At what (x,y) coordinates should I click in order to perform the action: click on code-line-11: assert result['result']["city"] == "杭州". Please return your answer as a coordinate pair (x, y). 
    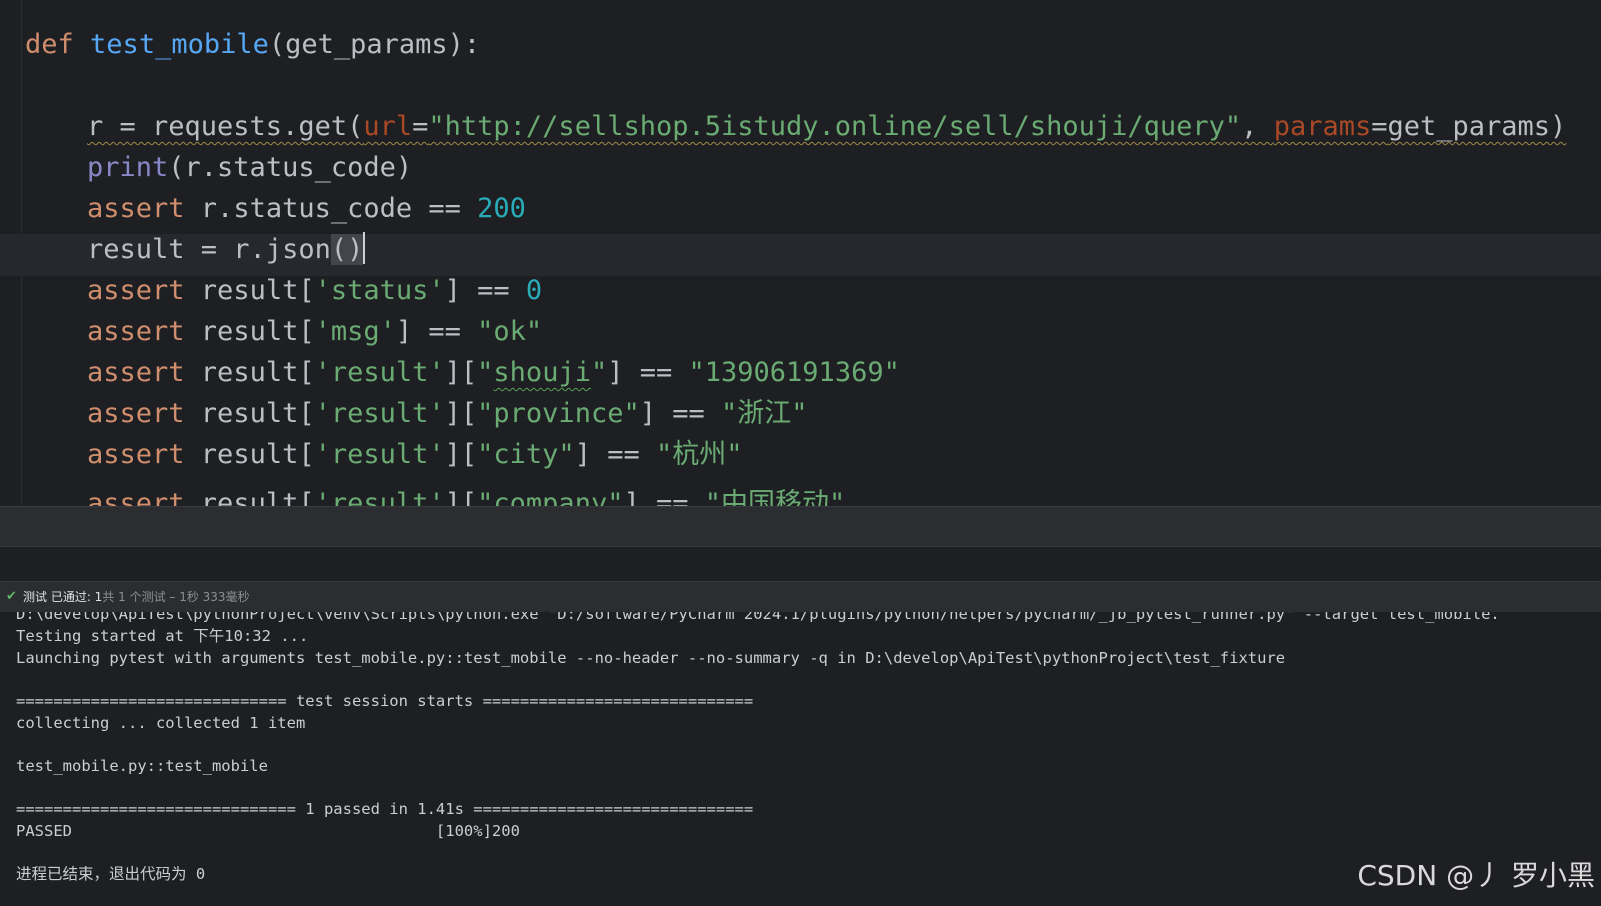
    Looking at the image, I should click on (415, 455).